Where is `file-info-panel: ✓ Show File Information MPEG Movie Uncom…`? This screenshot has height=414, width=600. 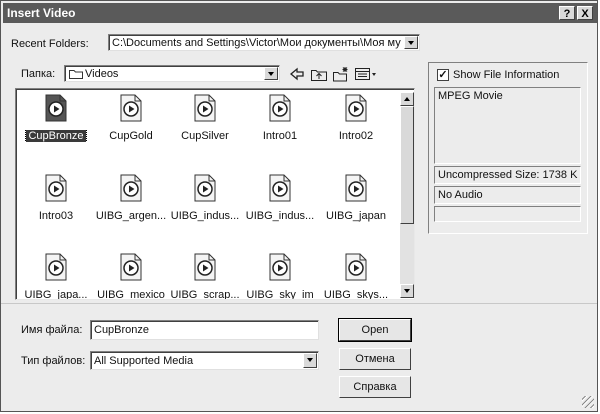
file-info-panel: ✓ Show File Information MPEG Movie Uncom… is located at coordinates (508, 148).